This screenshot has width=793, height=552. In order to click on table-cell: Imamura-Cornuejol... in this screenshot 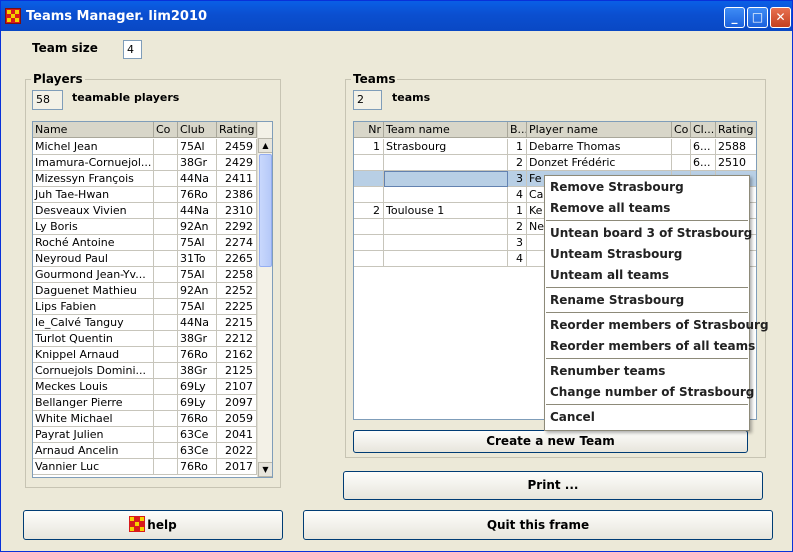, I will do `click(93, 163)`.